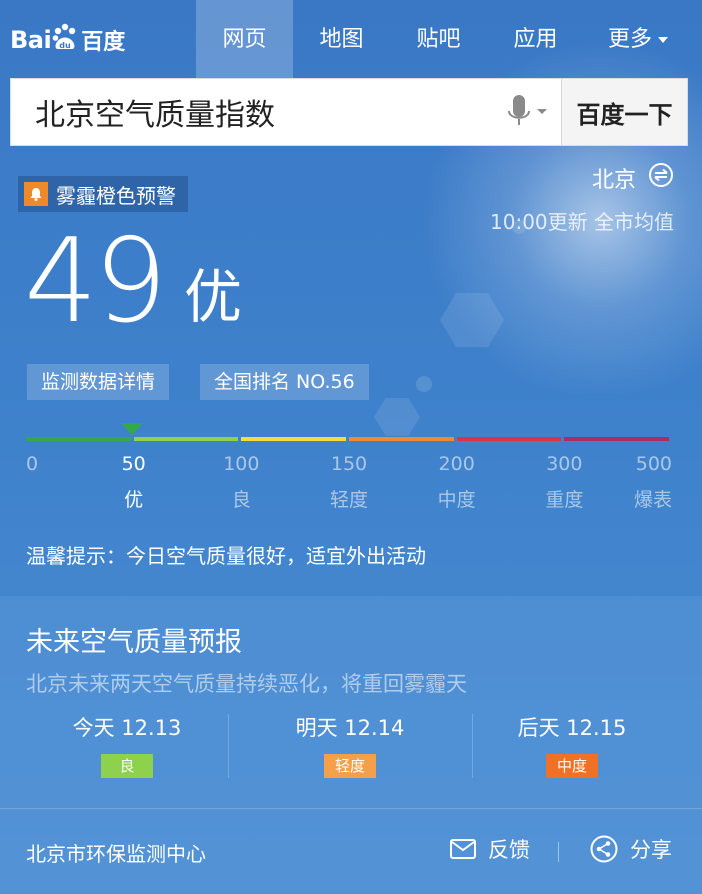  Describe the element at coordinates (349, 500) in the screenshot. I see `scale-level-label: 轻度` at that location.